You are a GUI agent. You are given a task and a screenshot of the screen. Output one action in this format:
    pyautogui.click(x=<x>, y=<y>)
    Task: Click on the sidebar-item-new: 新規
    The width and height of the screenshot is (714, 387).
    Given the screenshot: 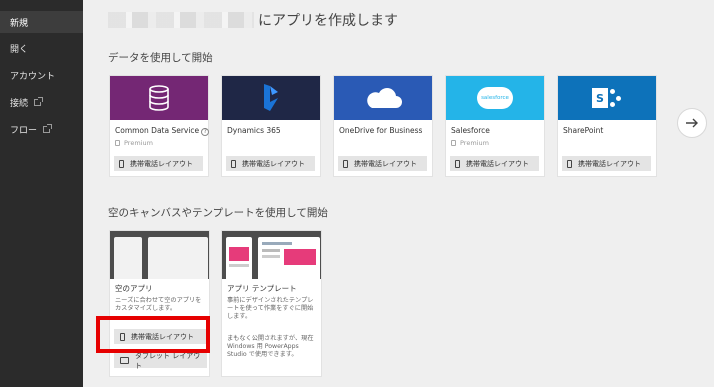 What is the action you would take?
    pyautogui.click(x=41, y=22)
    